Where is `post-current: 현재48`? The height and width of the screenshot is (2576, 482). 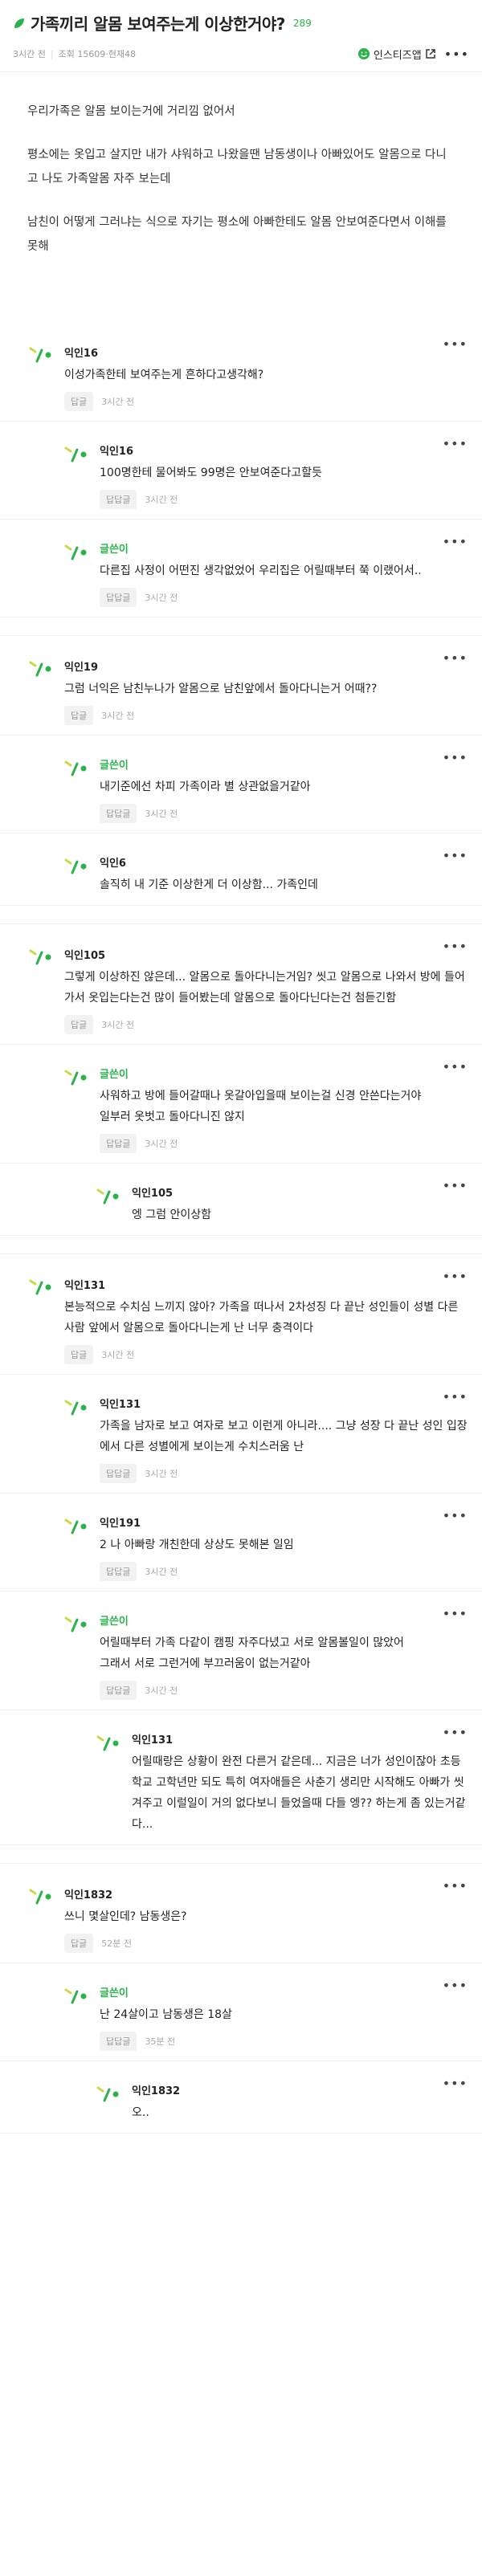 post-current: 현재48 is located at coordinates (122, 54).